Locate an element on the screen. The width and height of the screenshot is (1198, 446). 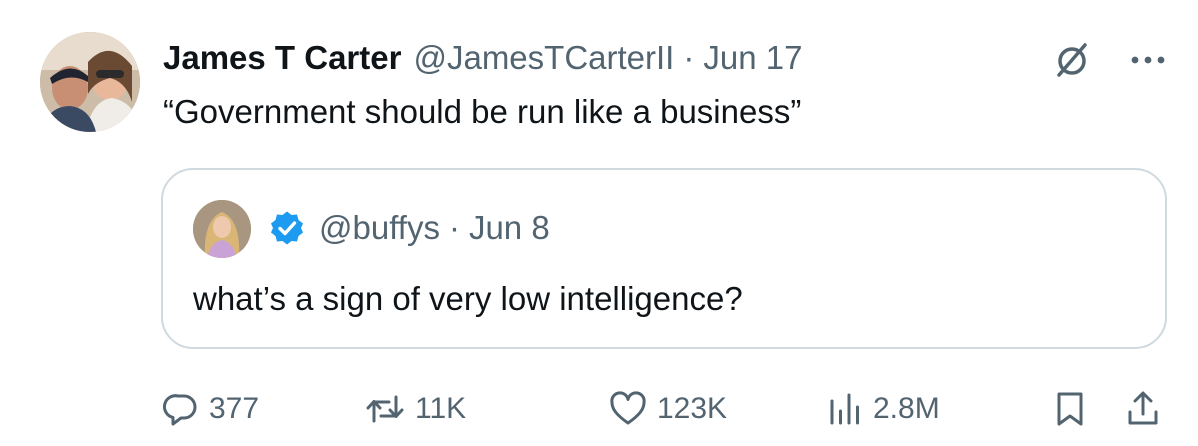
author-avatar-image is located at coordinates (90, 82).